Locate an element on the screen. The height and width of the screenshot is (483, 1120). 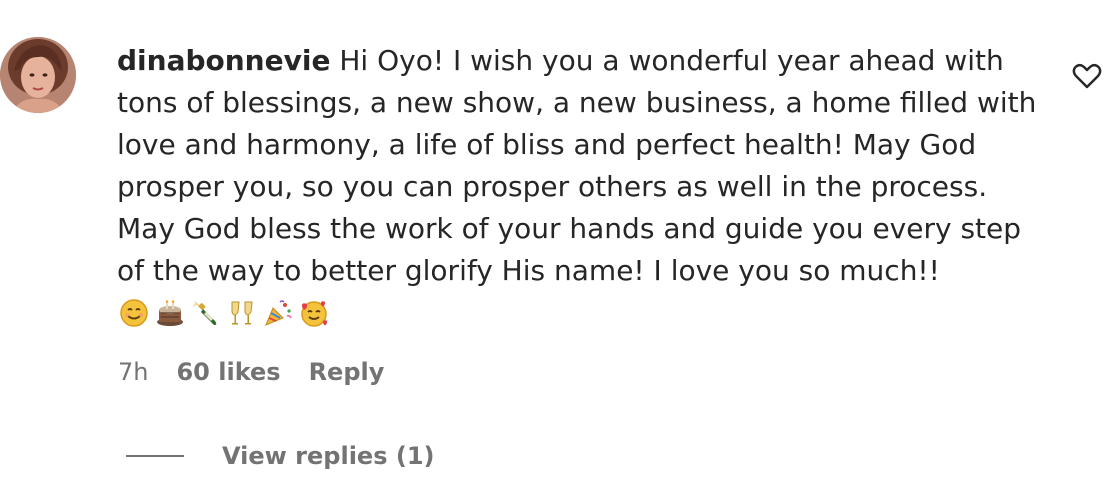
comment-meta: 7h 60 likes Reply is located at coordinates (251, 372).